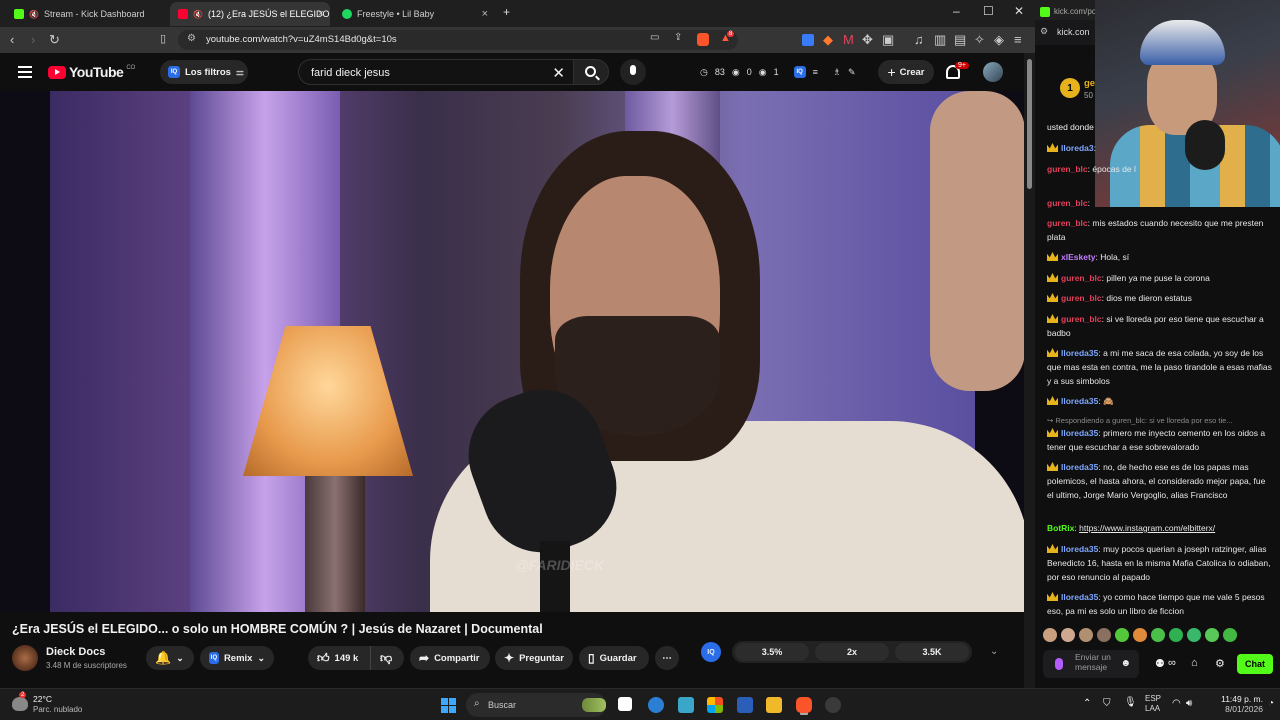  I want to click on voice-search-icon, so click(633, 72).